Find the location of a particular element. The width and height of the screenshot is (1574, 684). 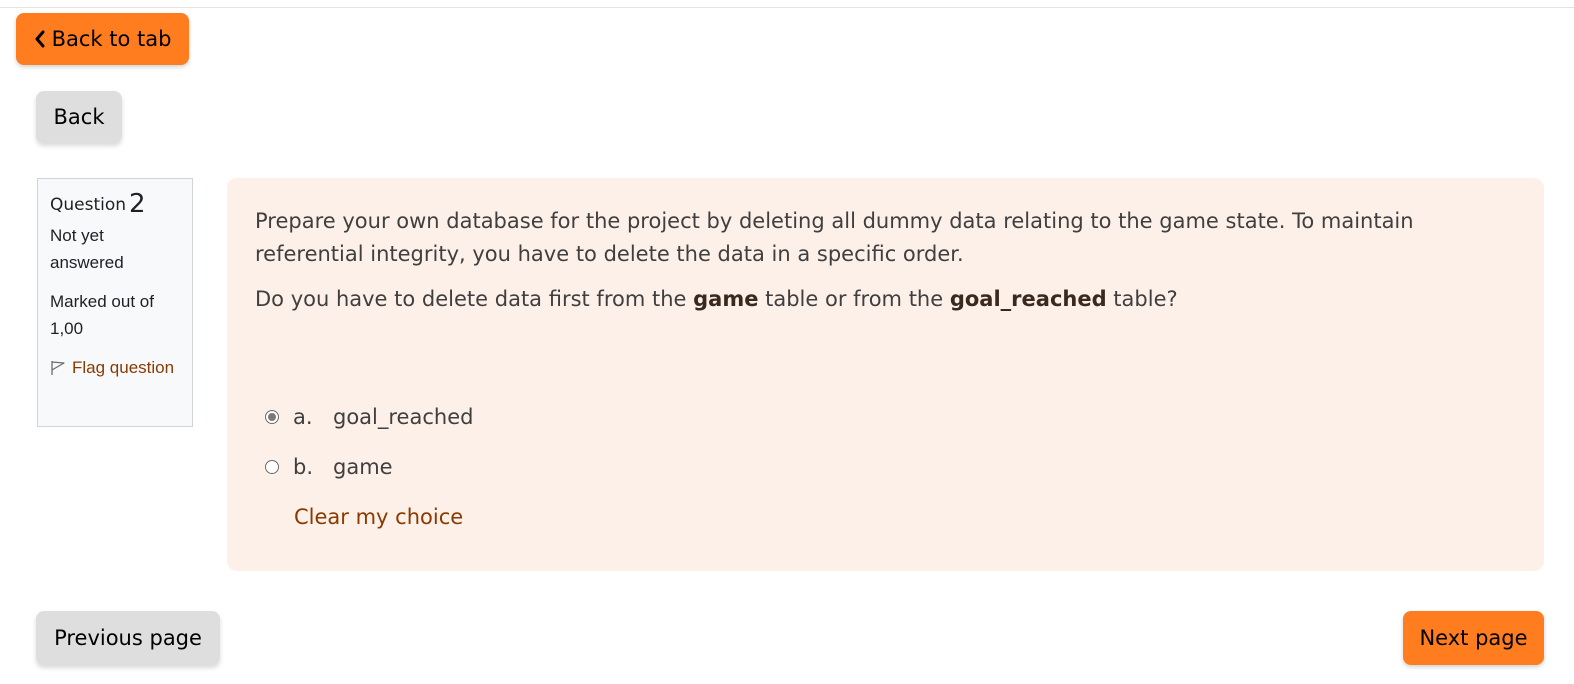

question-text-2-table-game: game is located at coordinates (726, 299).